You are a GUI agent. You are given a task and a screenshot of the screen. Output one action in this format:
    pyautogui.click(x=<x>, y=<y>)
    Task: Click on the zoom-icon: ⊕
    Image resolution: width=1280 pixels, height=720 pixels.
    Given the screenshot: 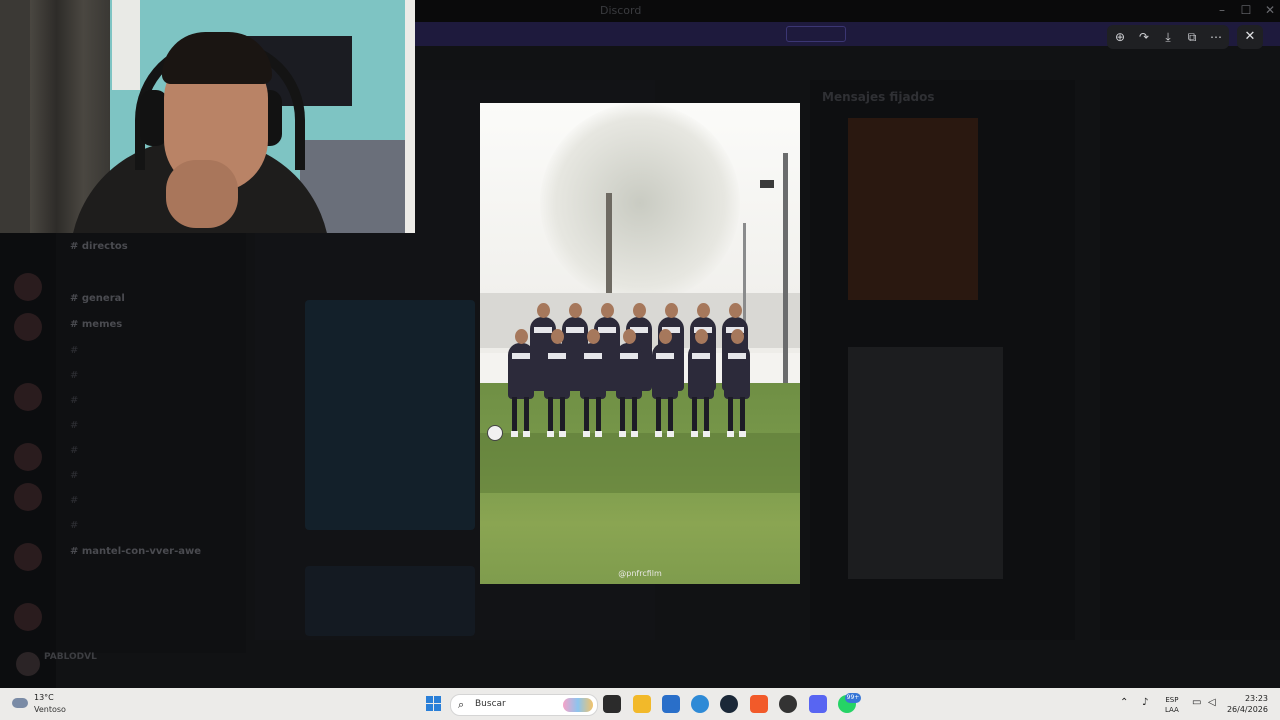 What is the action you would take?
    pyautogui.click(x=1120, y=37)
    